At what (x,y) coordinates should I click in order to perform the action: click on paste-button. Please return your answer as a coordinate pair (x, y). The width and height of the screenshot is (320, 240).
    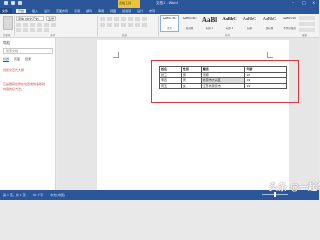
    Looking at the image, I should click on (8, 23).